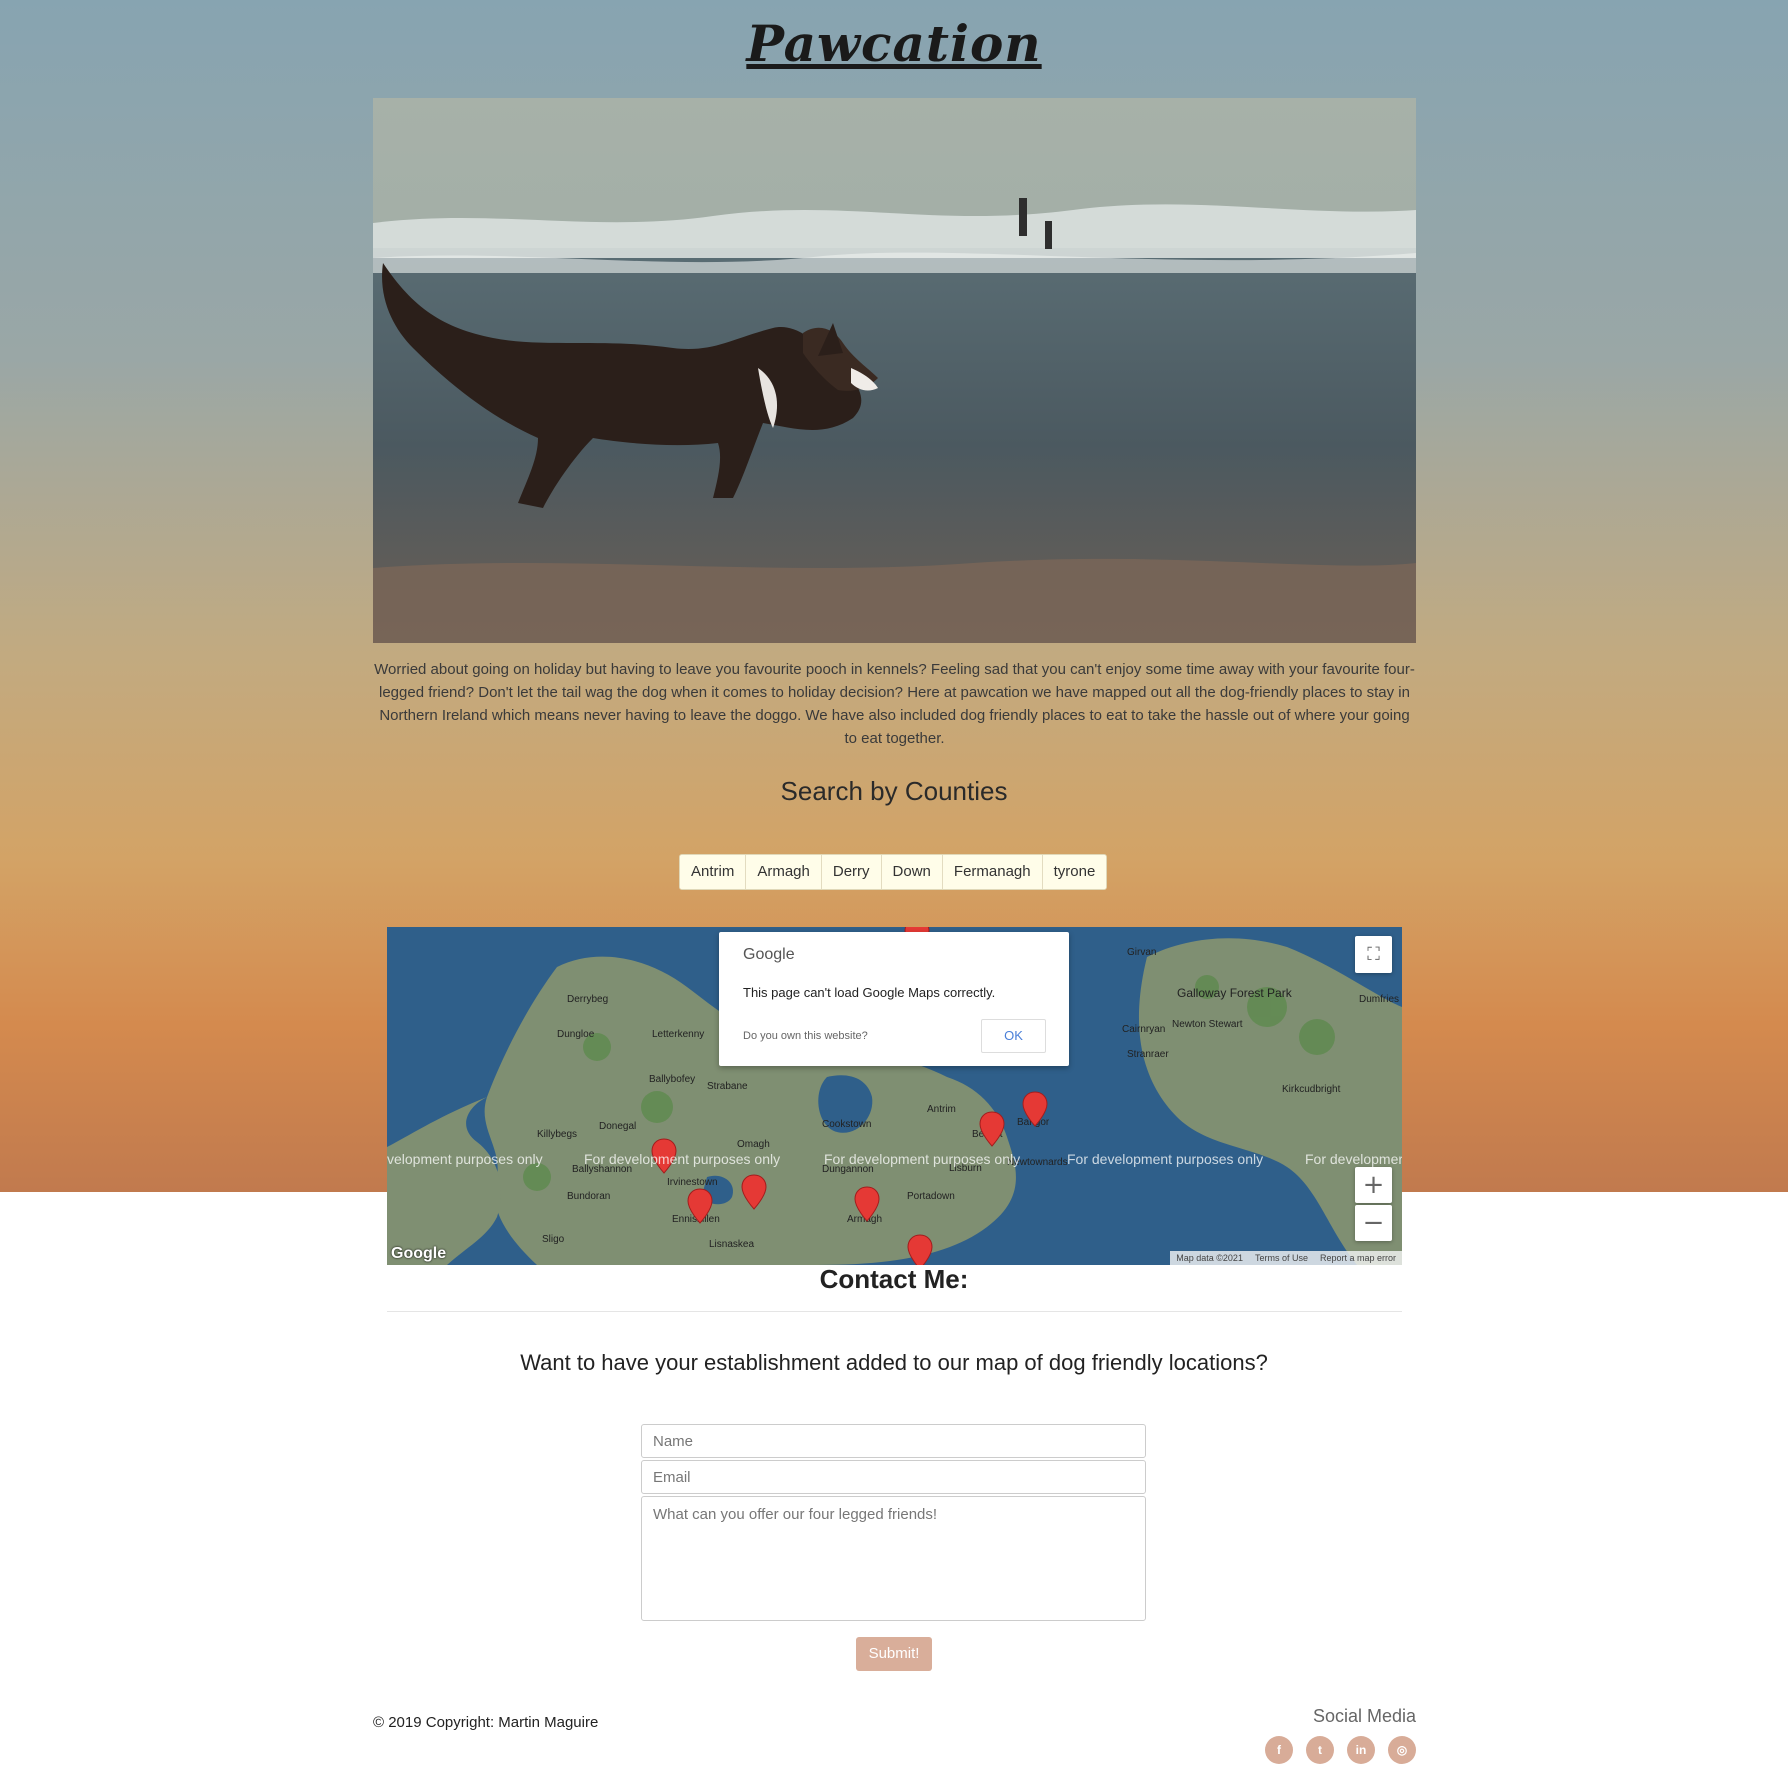  What do you see at coordinates (769, 954) in the screenshot?
I see `google-brand: Google` at bounding box center [769, 954].